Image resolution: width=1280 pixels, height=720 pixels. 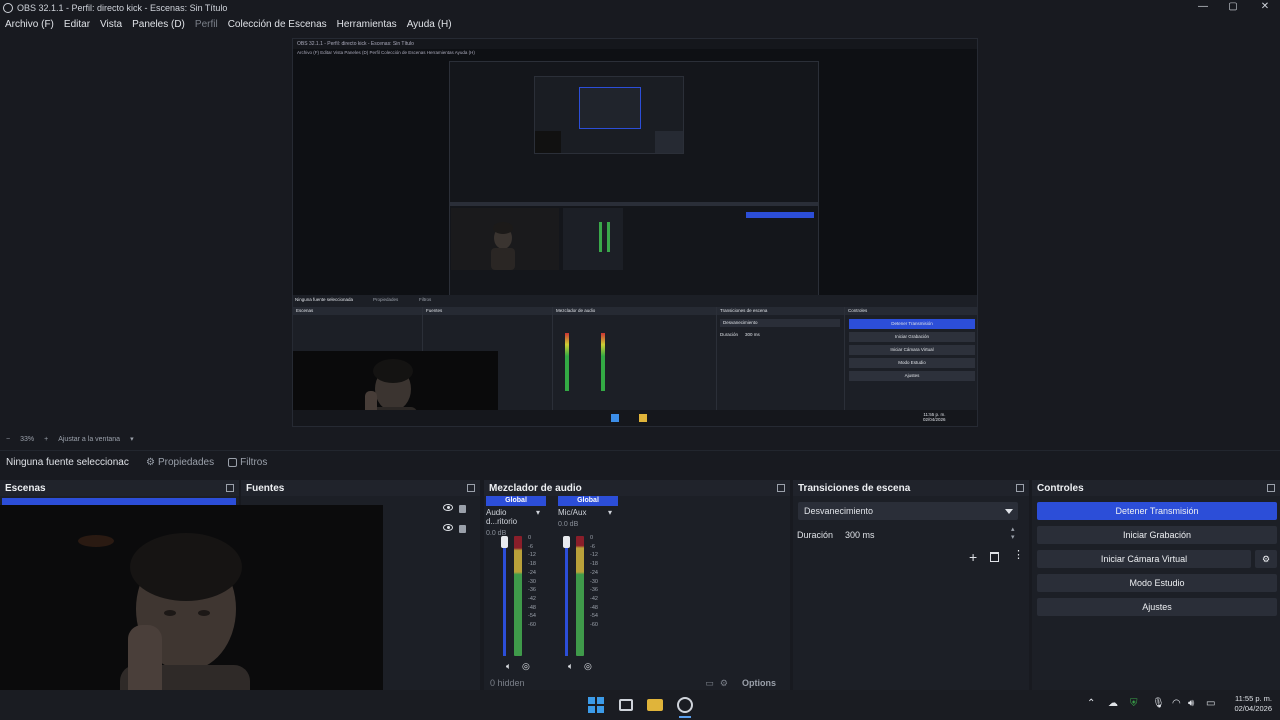 What do you see at coordinates (25, 488) in the screenshot?
I see `scenes-title: Escenas` at bounding box center [25, 488].